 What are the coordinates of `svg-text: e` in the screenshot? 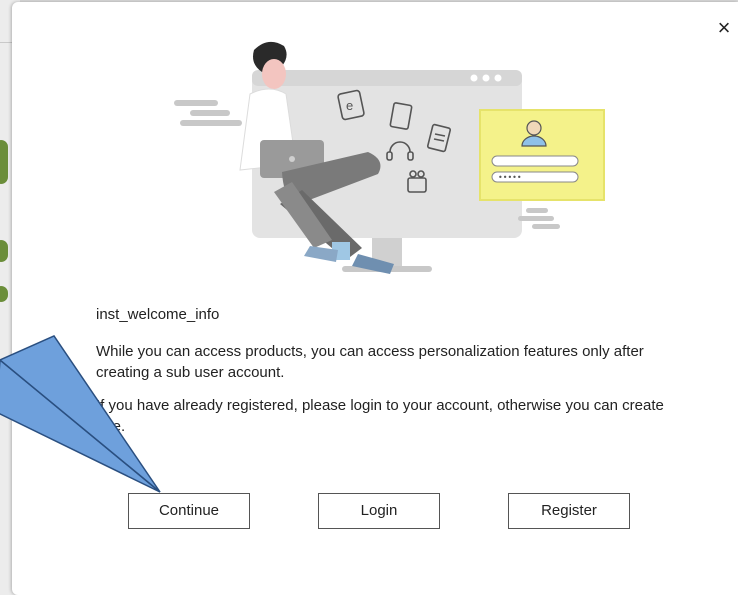 It's located at (349, 105).